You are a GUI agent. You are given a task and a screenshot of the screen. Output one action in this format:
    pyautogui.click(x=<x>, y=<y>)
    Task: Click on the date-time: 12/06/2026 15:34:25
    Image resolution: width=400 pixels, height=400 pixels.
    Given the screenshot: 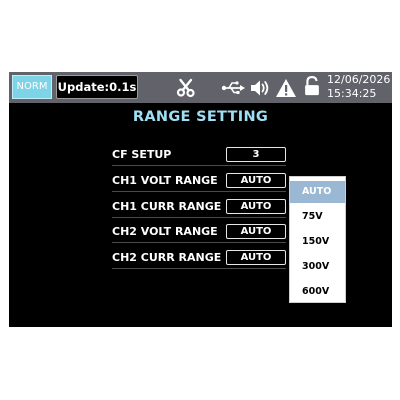 What is the action you would take?
    pyautogui.click(x=359, y=87)
    